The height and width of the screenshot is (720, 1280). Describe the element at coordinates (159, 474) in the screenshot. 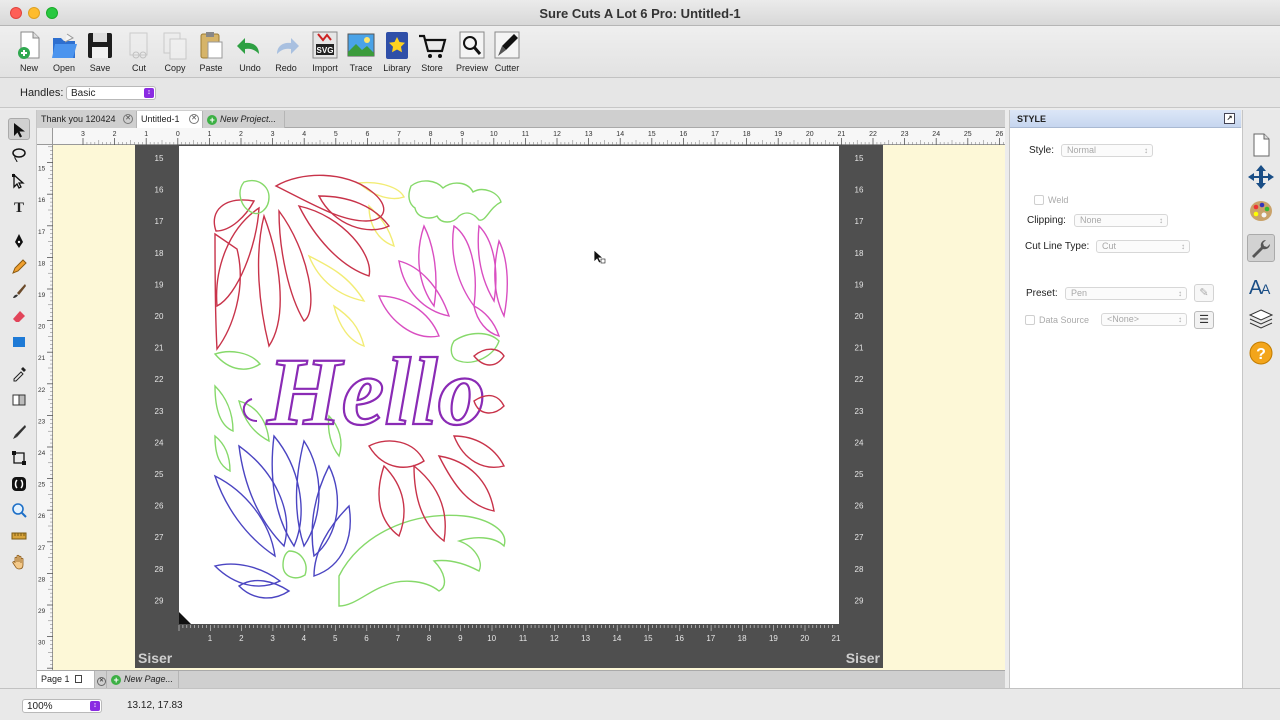

I see `mat-side-number: 25` at that location.